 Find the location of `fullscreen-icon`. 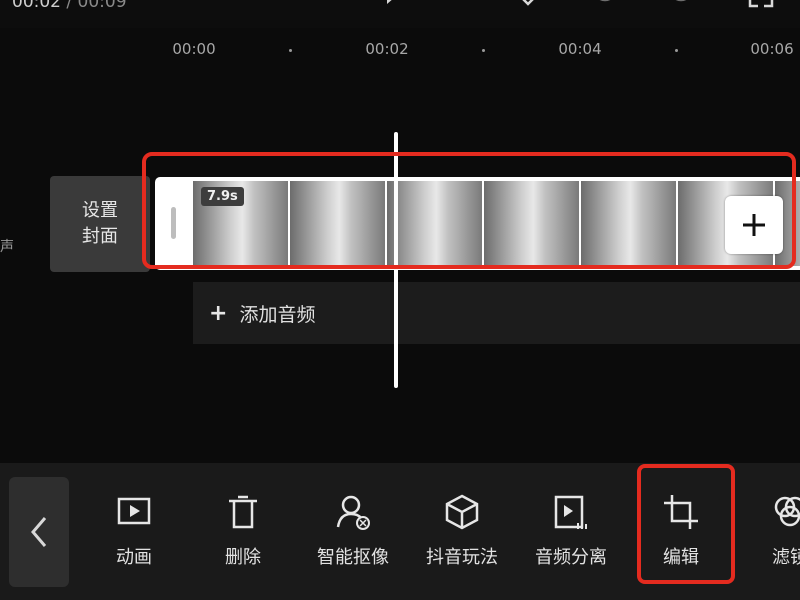

fullscreen-icon is located at coordinates (761, 7).